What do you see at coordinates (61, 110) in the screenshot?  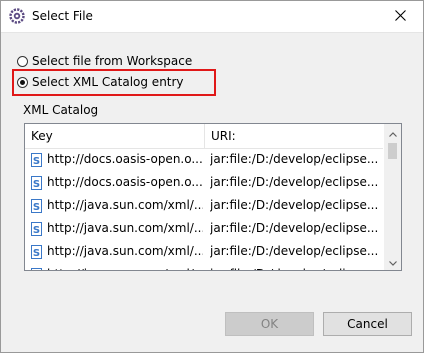 I see `xml-catalog-label: XML Catalog` at bounding box center [61, 110].